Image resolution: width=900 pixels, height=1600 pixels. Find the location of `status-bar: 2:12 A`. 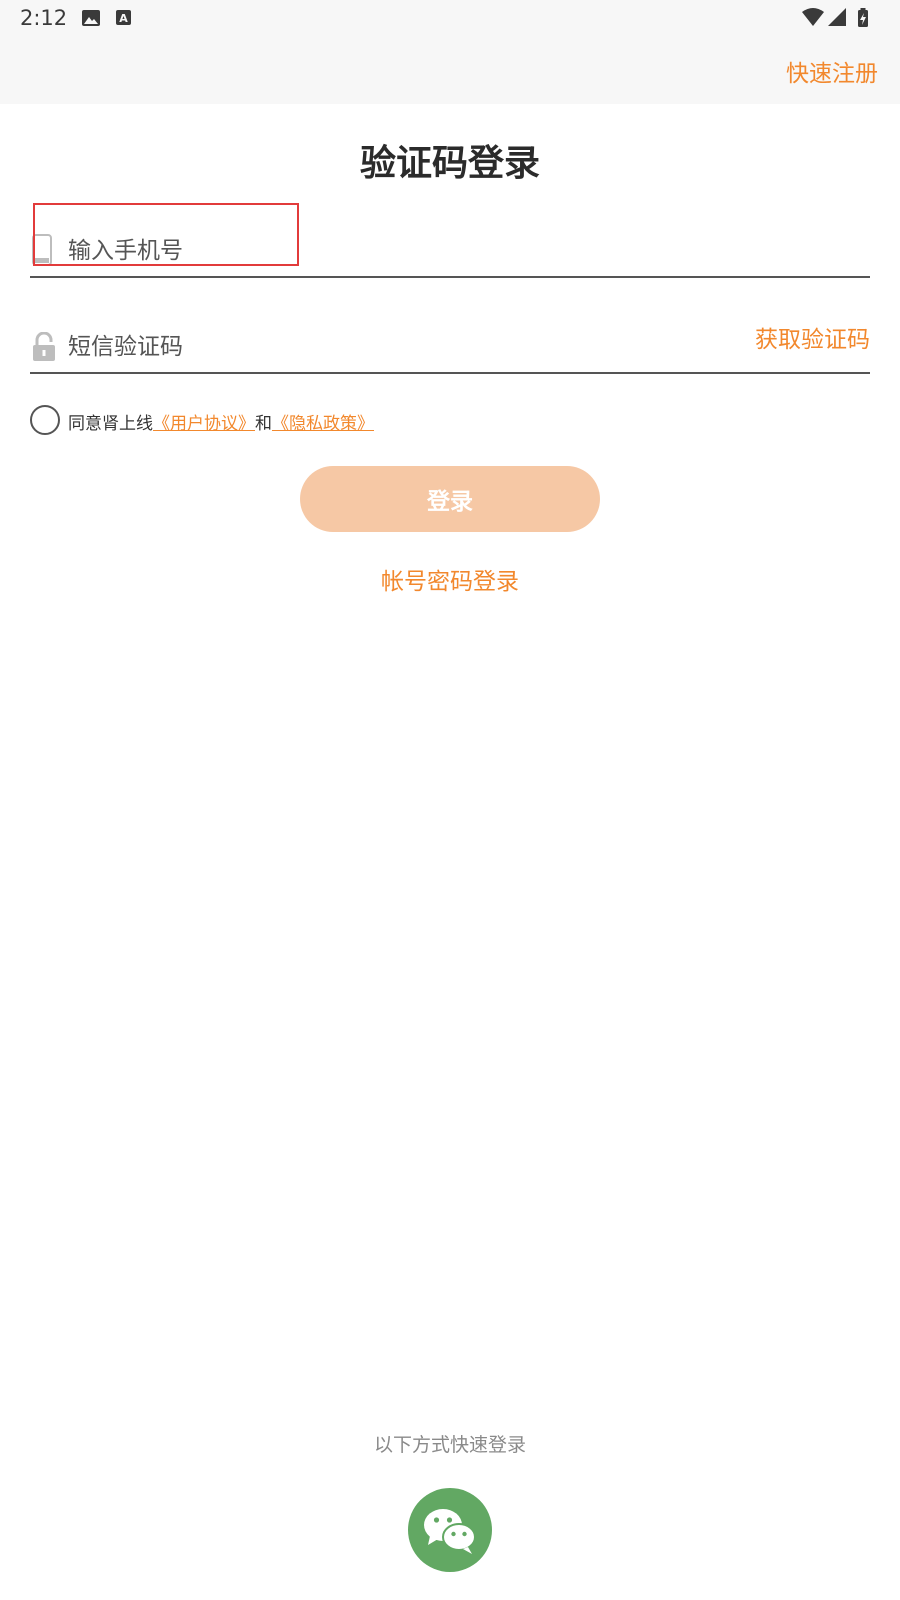

status-bar: 2:12 A is located at coordinates (450, 19).